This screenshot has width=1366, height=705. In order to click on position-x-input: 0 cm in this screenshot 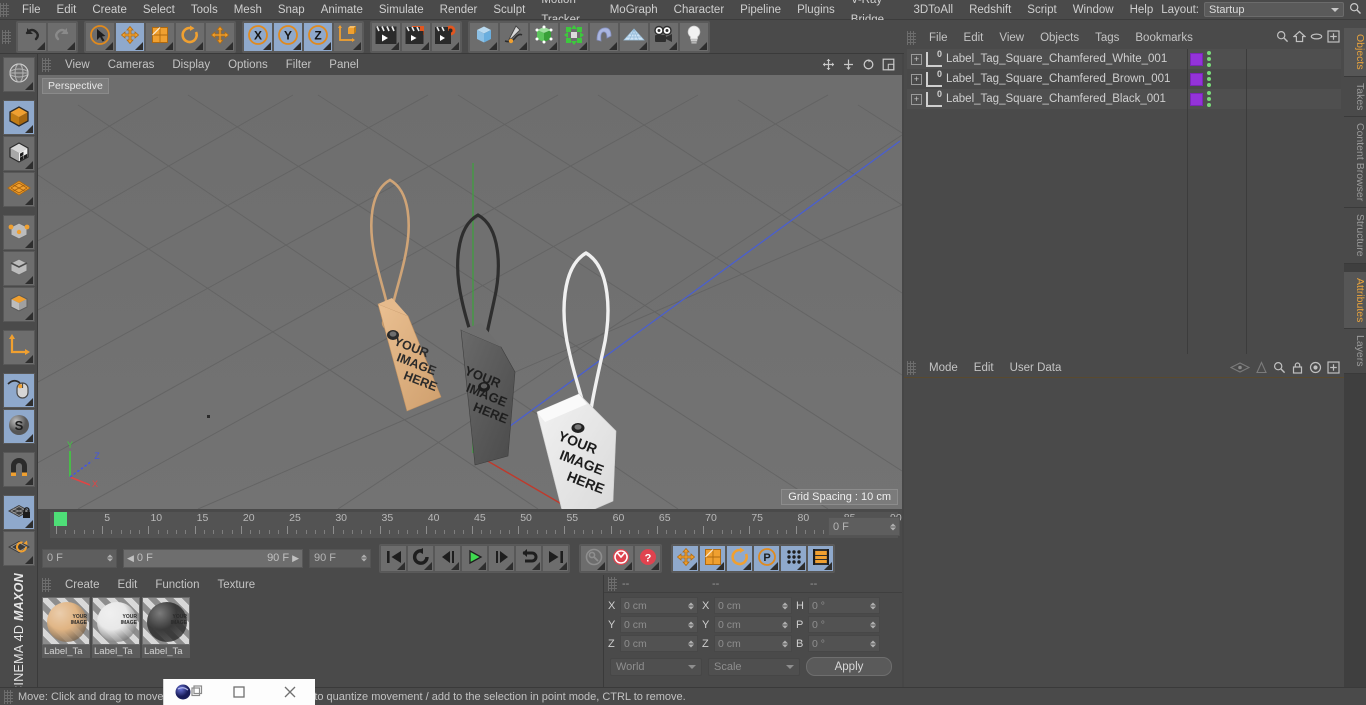, I will do `click(659, 605)`.